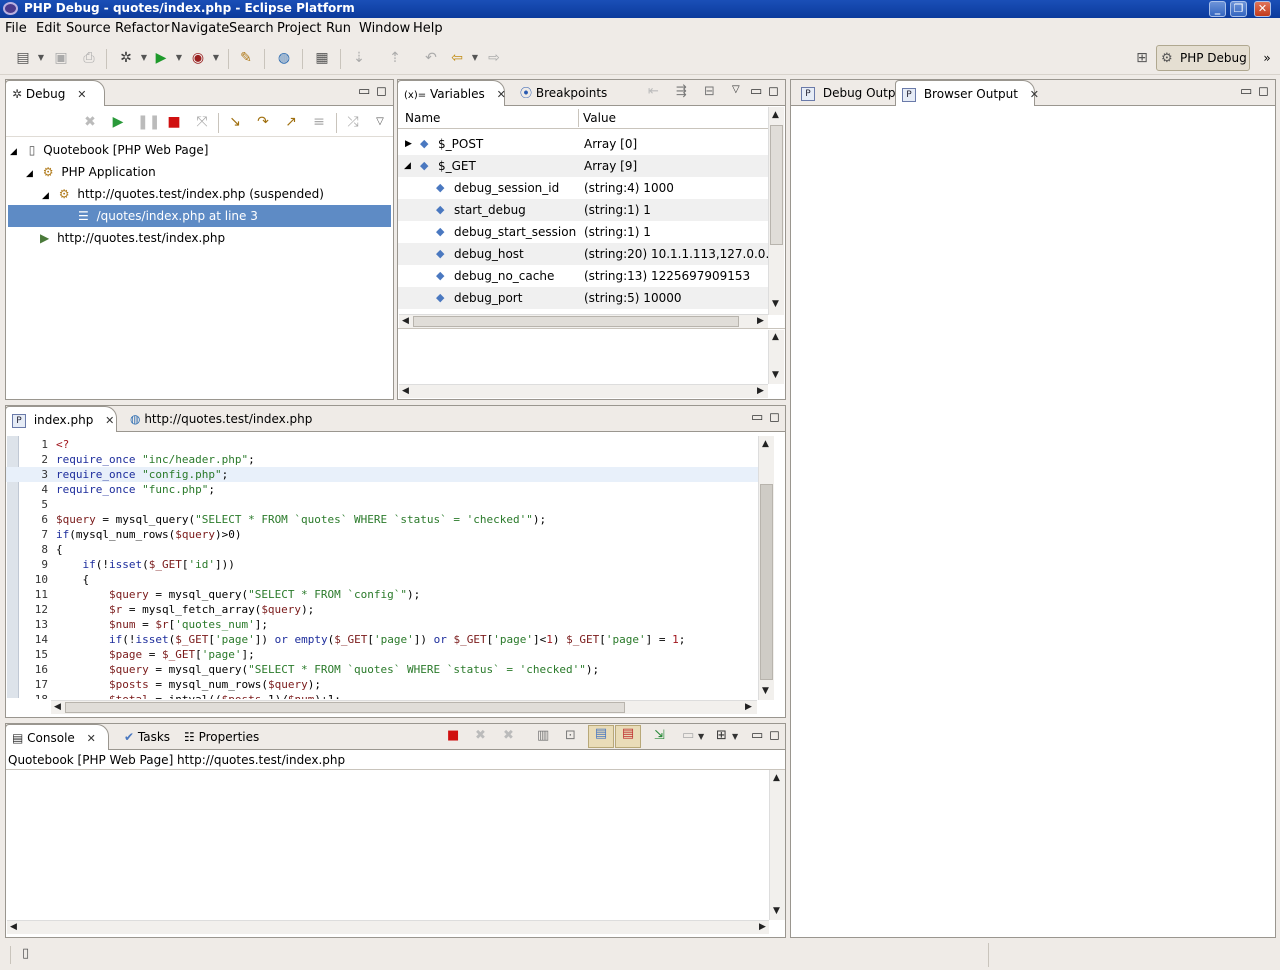 The width and height of the screenshot is (1280, 970). Describe the element at coordinates (48, 28) in the screenshot. I see `menu-edit: Edit` at that location.